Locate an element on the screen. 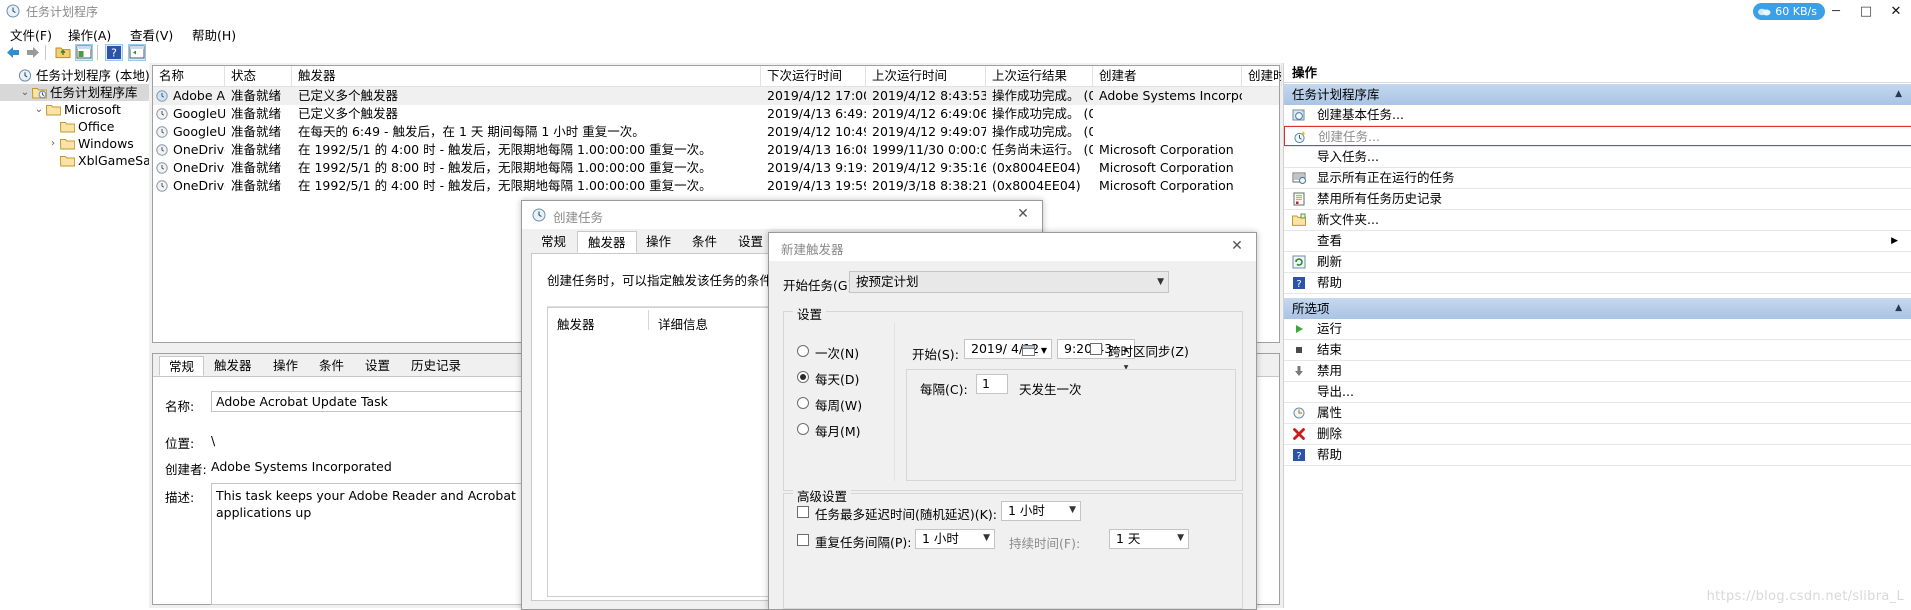 The image size is (1911, 610). task-list-column-header: 创建时间 is located at coordinates (1262, 76).